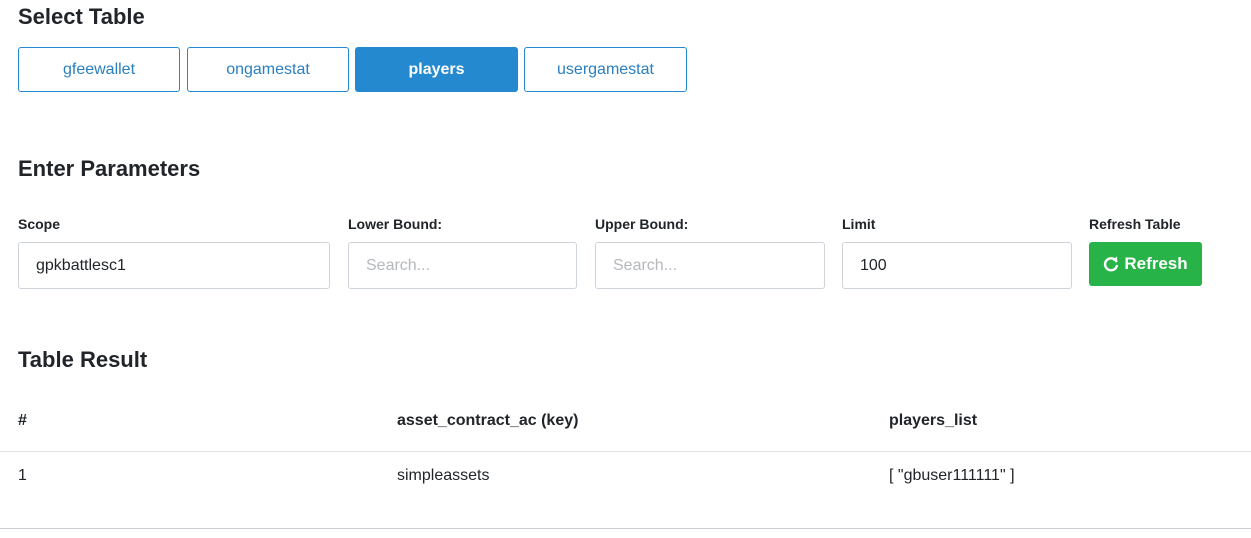 This screenshot has width=1251, height=538. I want to click on table-bottom-divider, so click(625, 528).